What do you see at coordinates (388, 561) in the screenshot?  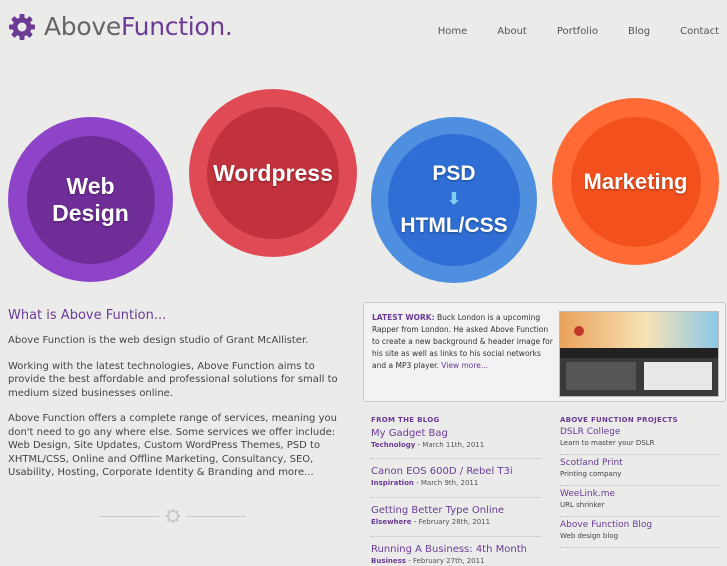 I see `blog-post-category: Business` at bounding box center [388, 561].